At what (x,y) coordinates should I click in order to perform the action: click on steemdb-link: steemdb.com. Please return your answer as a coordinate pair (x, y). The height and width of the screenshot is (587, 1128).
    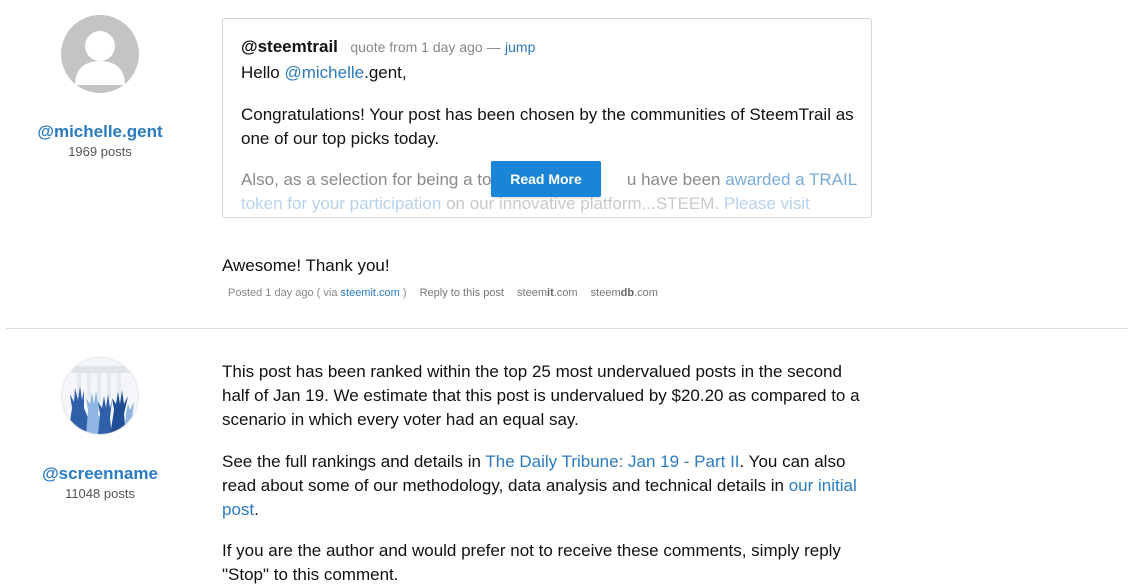
    Looking at the image, I should click on (624, 293).